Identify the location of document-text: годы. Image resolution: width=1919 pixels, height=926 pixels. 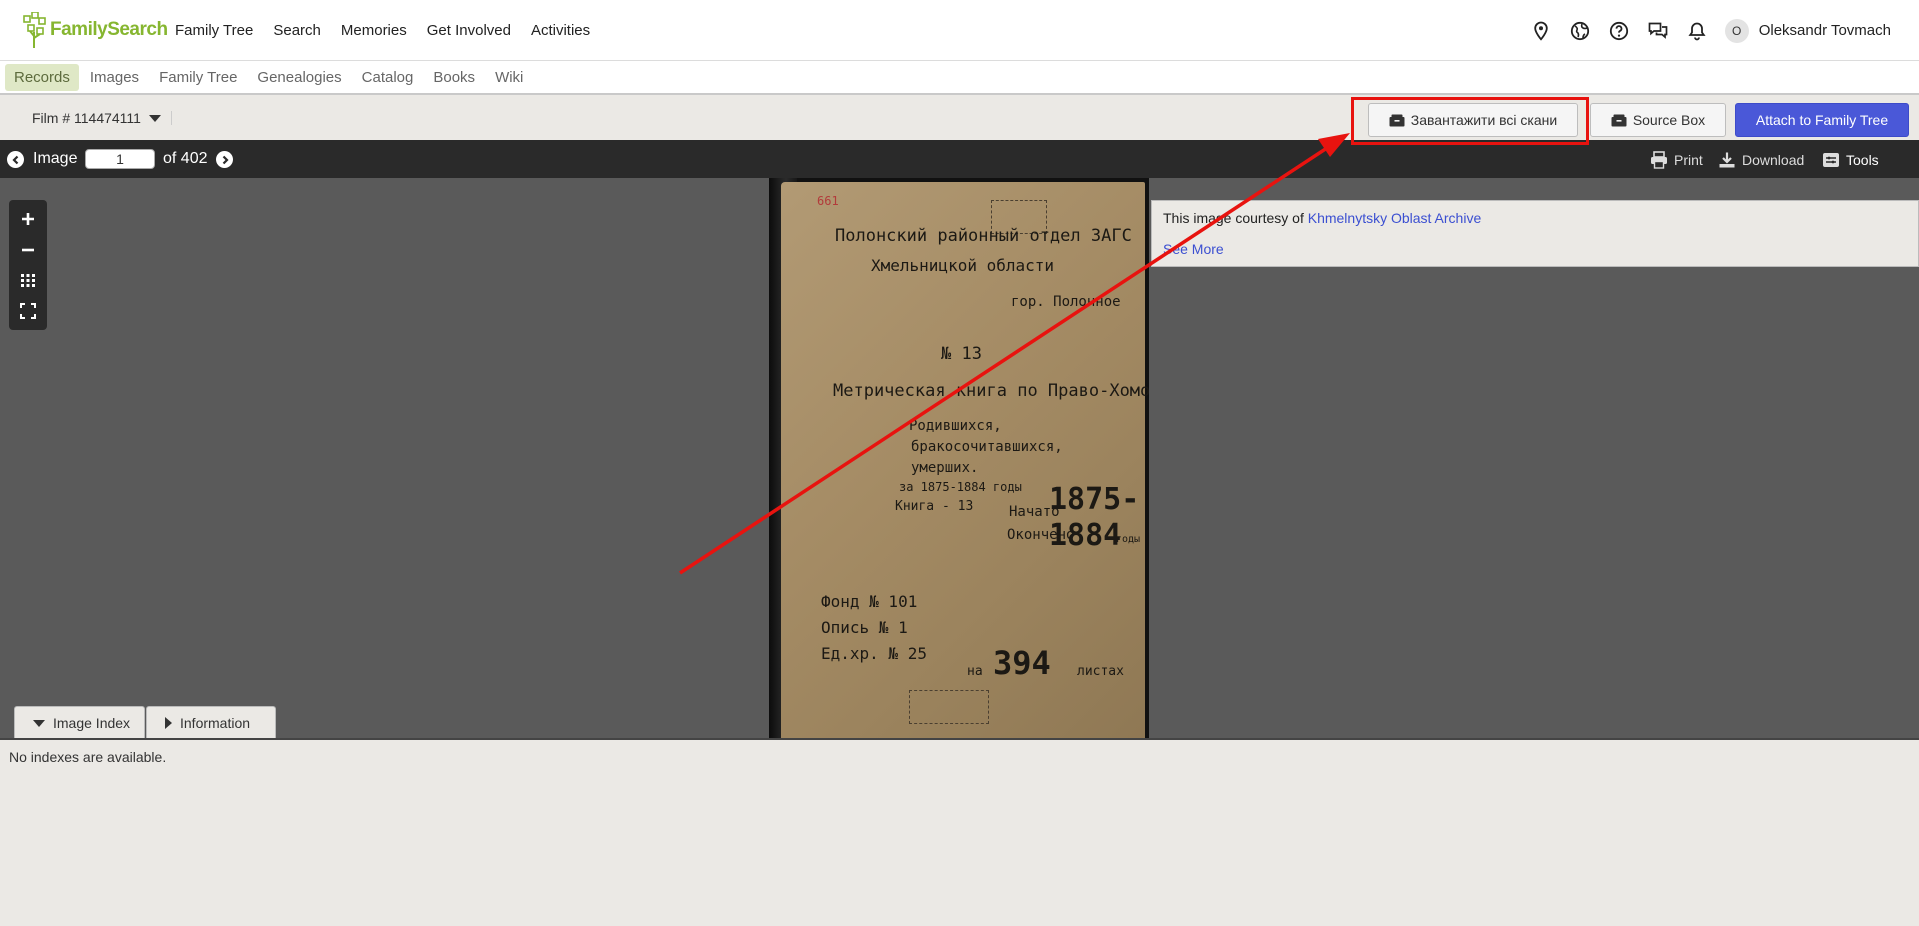
(1128, 539).